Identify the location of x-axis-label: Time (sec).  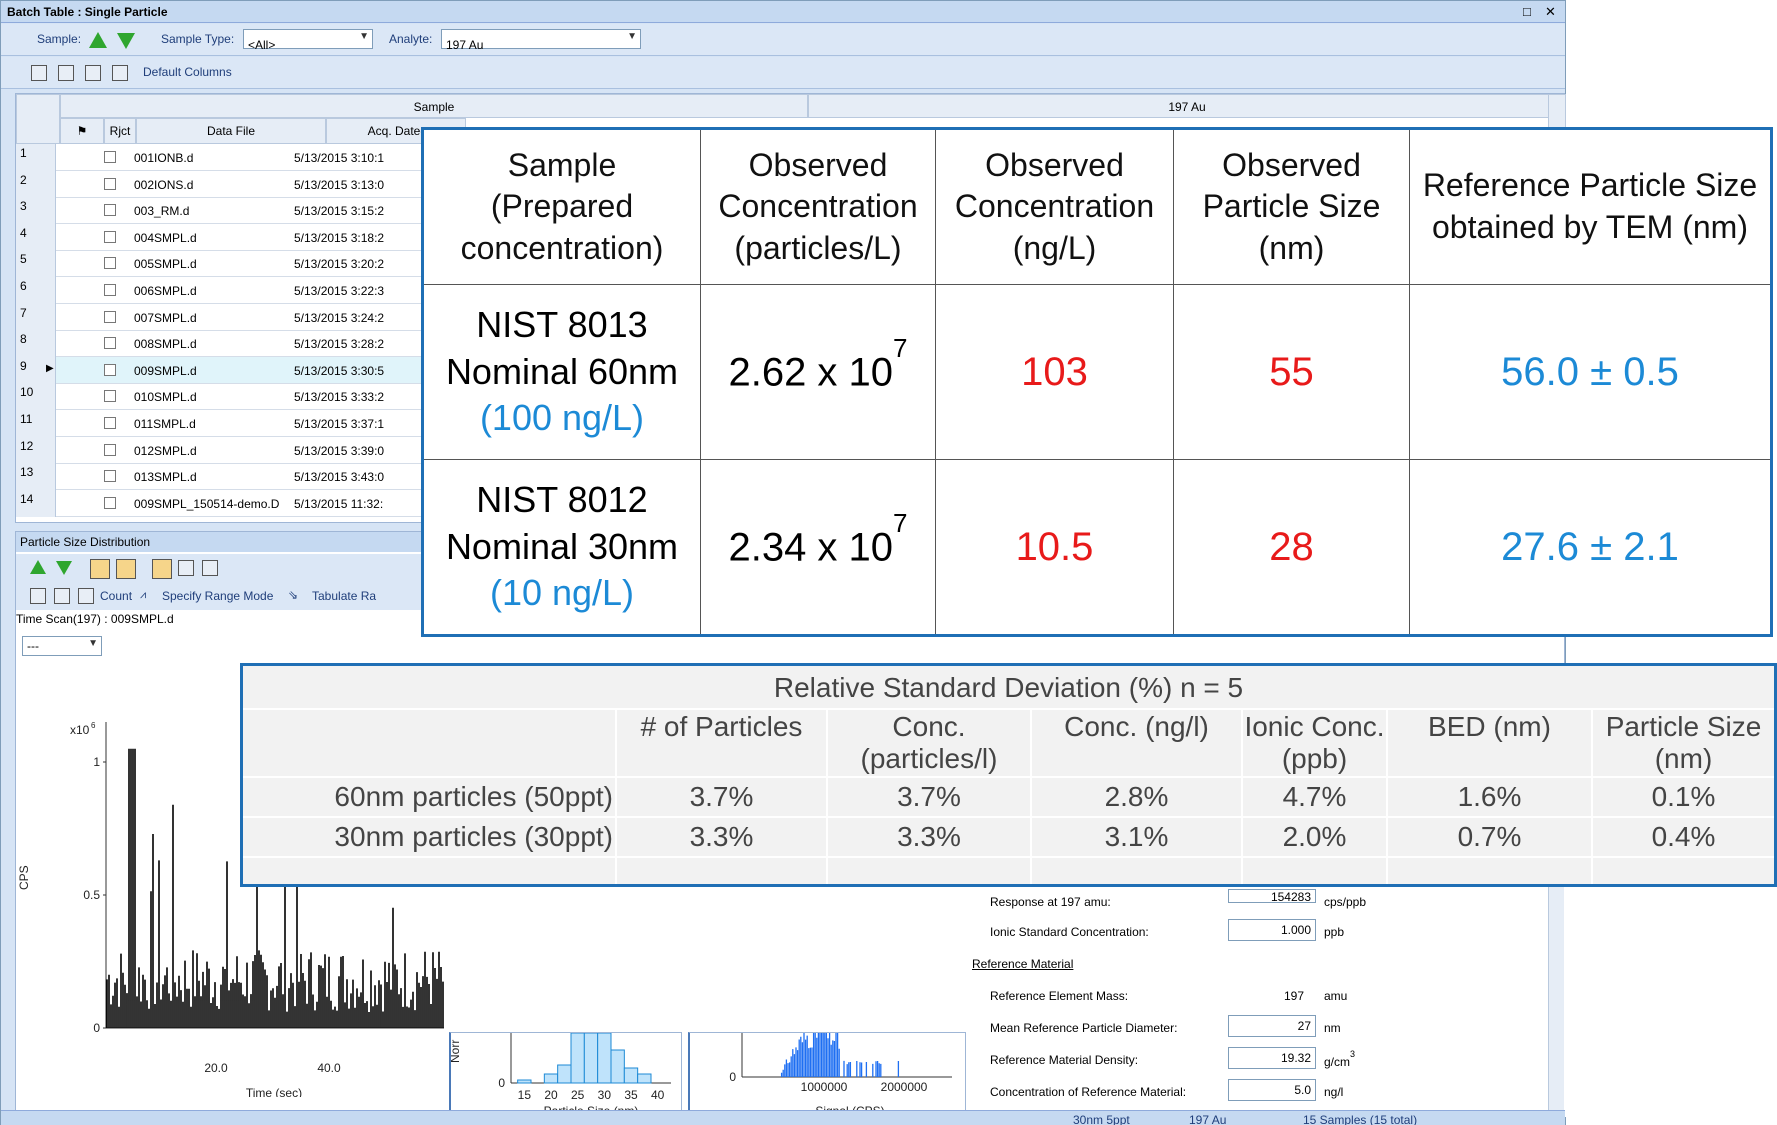
(274, 1091).